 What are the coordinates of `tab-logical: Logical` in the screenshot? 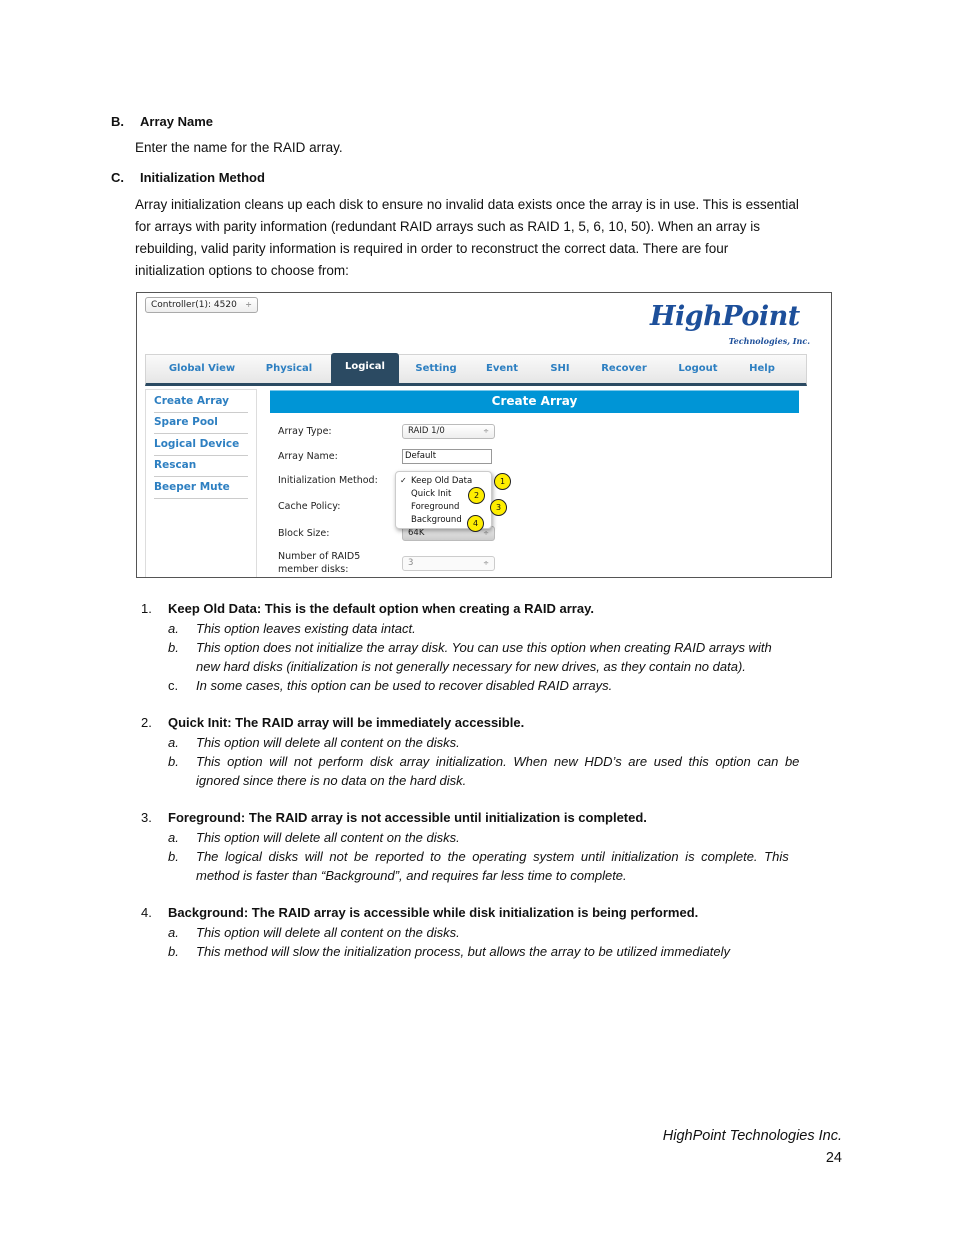 It's located at (365, 368).